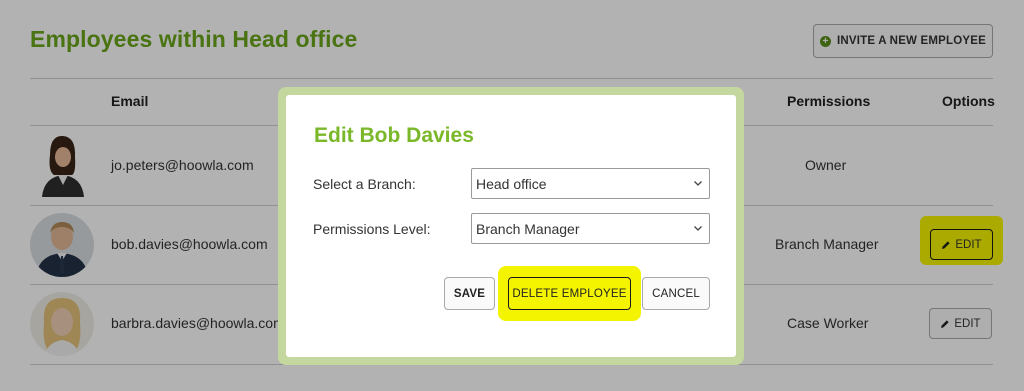  Describe the element at coordinates (364, 184) in the screenshot. I see `branch-label: Select a Branch:` at that location.